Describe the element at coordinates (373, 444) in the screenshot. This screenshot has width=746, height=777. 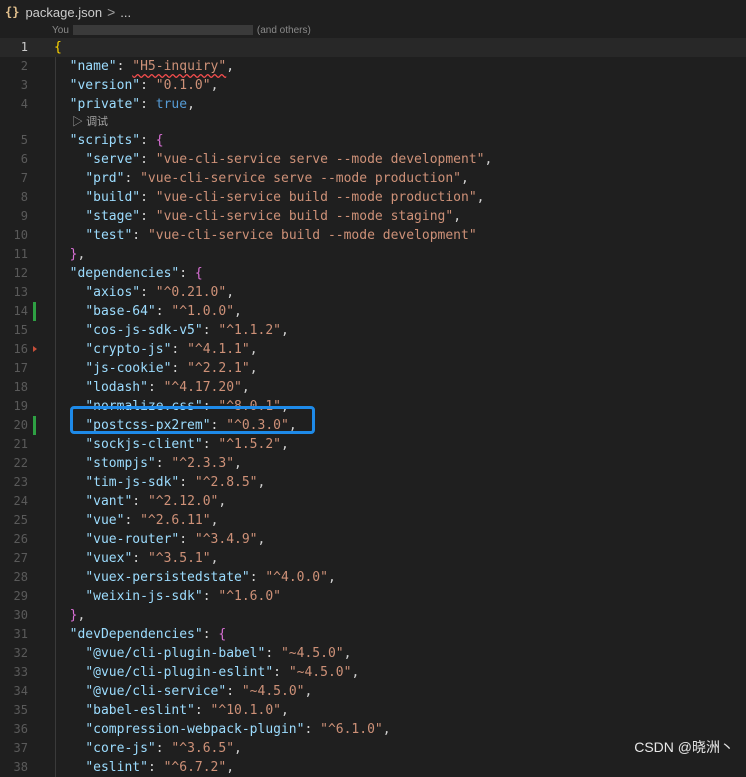
I see `code-line: 21 "sockjs-client": "^1.5.2",` at that location.